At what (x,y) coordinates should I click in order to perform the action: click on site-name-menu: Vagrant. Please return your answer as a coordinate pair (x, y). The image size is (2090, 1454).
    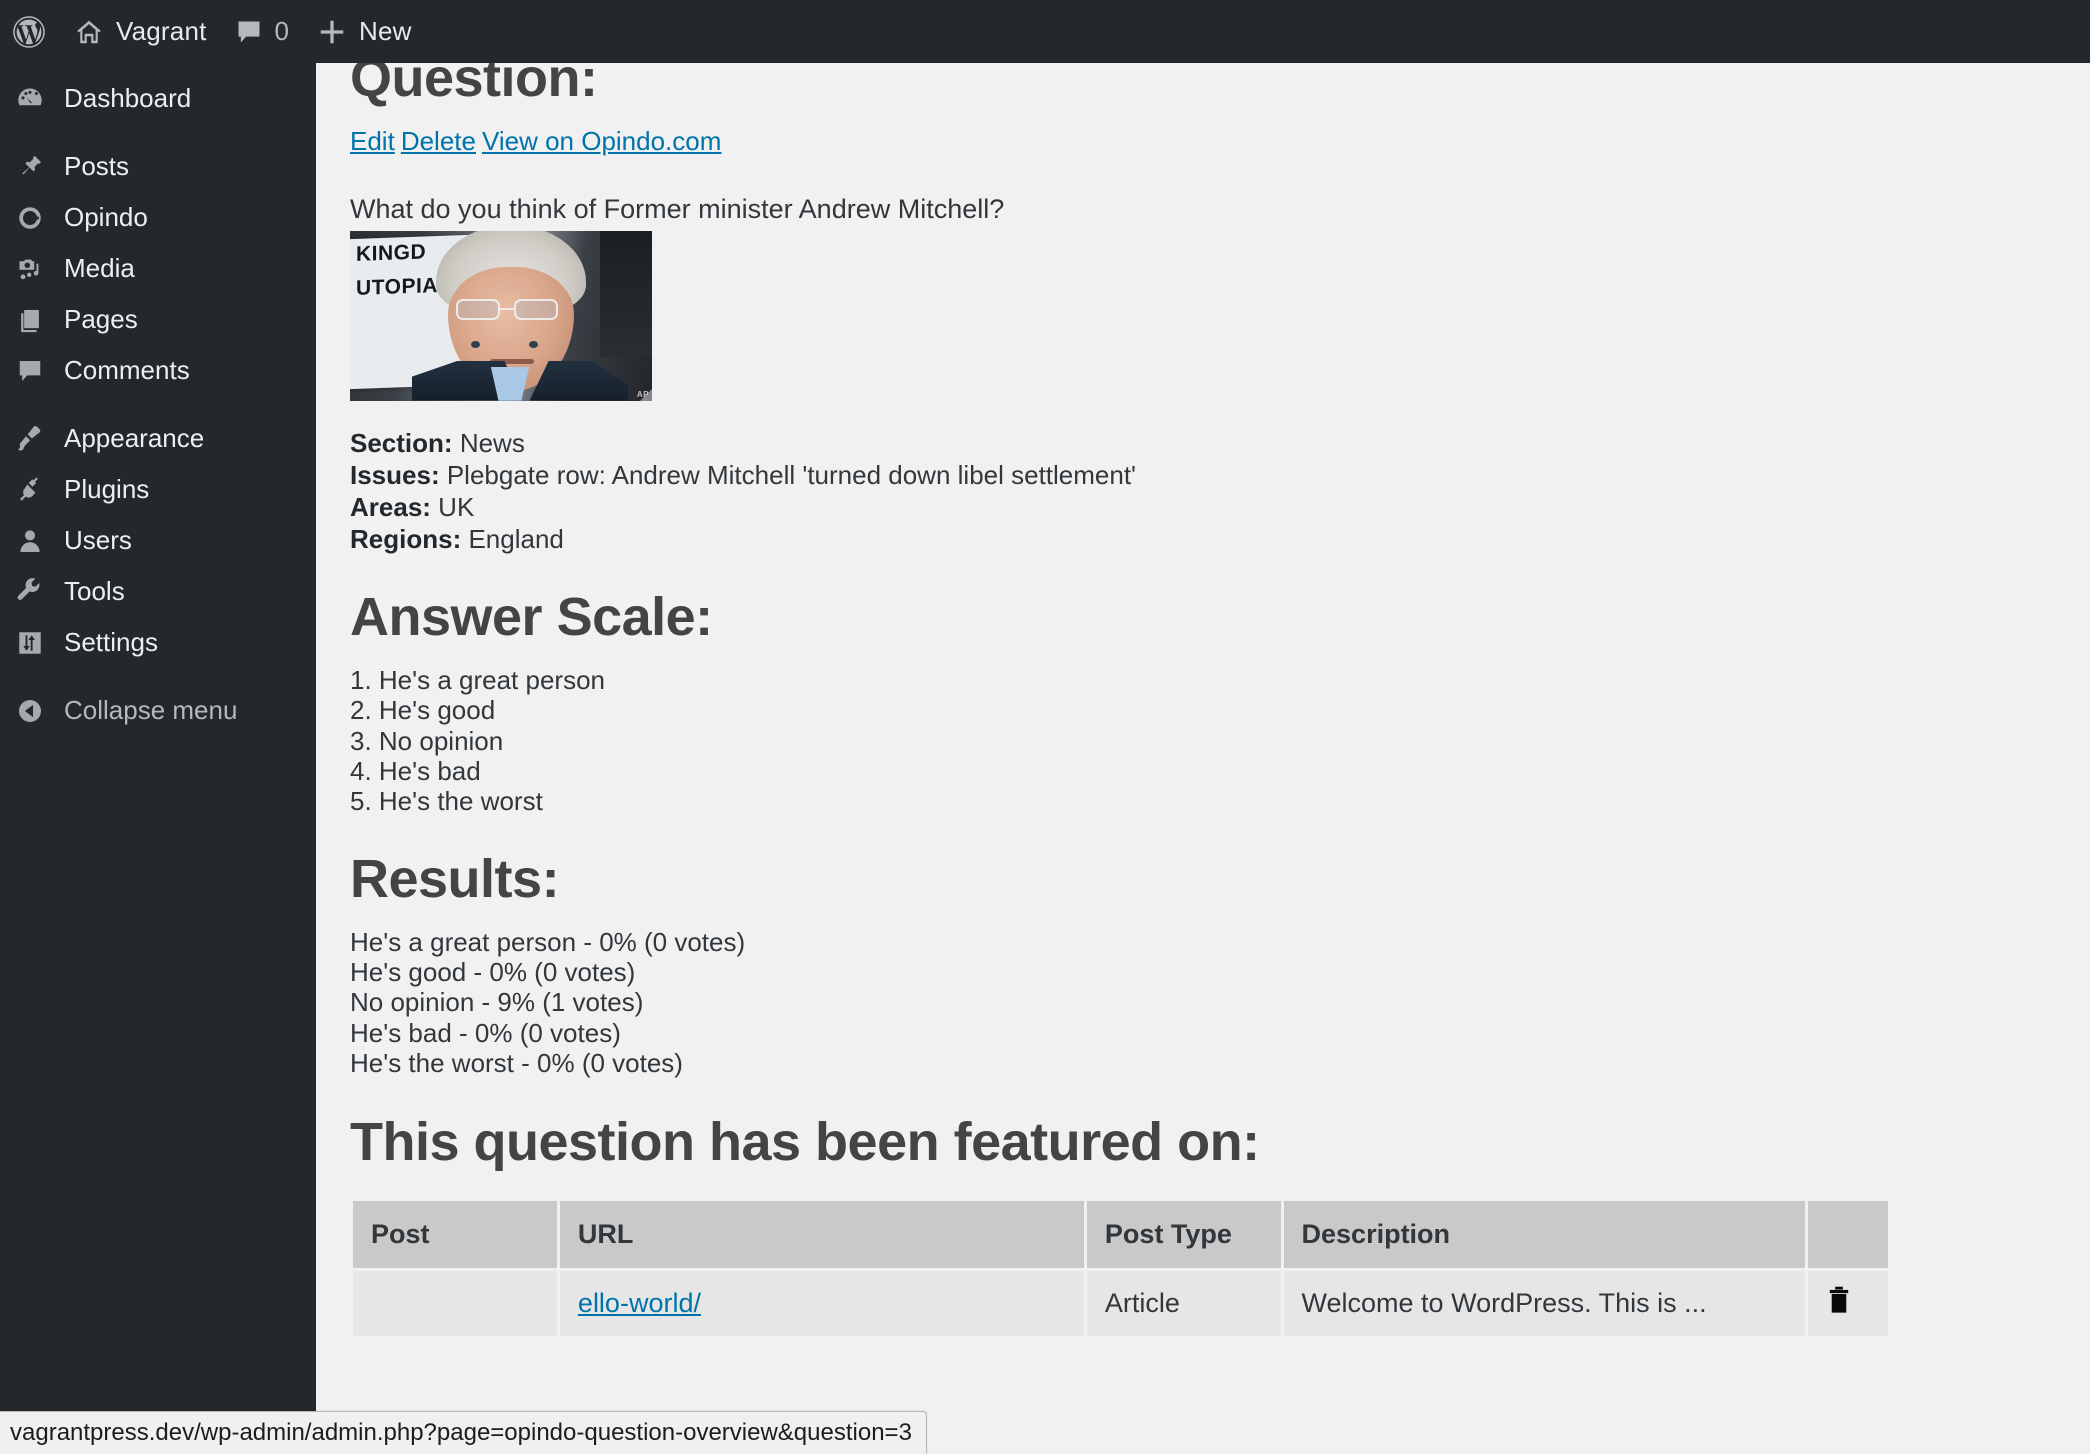
    Looking at the image, I should click on (140, 31).